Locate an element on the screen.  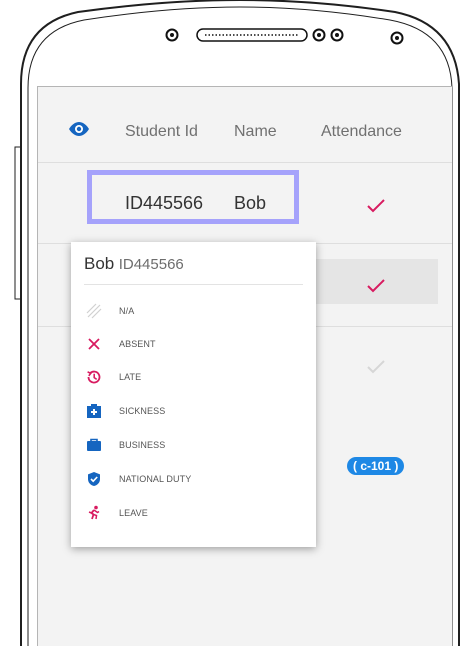
status-option-label: NATIONAL DUTY is located at coordinates (155, 479).